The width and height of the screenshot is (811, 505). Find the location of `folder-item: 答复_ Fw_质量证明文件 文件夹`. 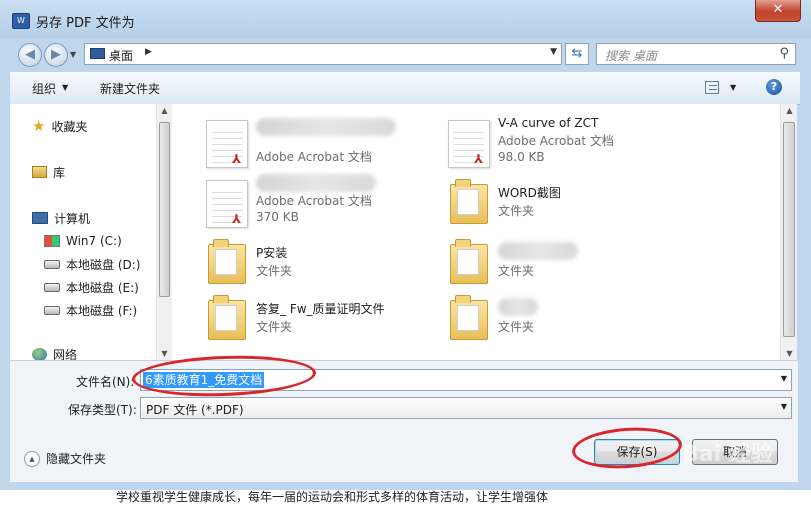

folder-item: 答复_ Fw_质量证明文件 文件夹 is located at coordinates (307, 315).